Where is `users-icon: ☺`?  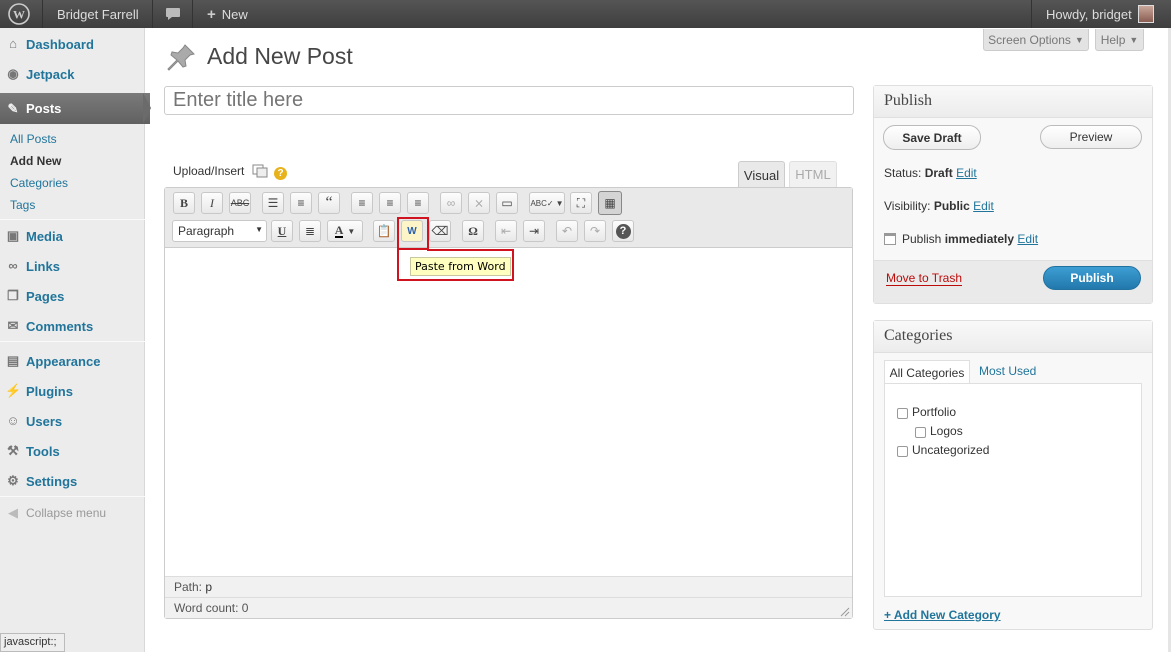
users-icon: ☺ is located at coordinates (13, 420).